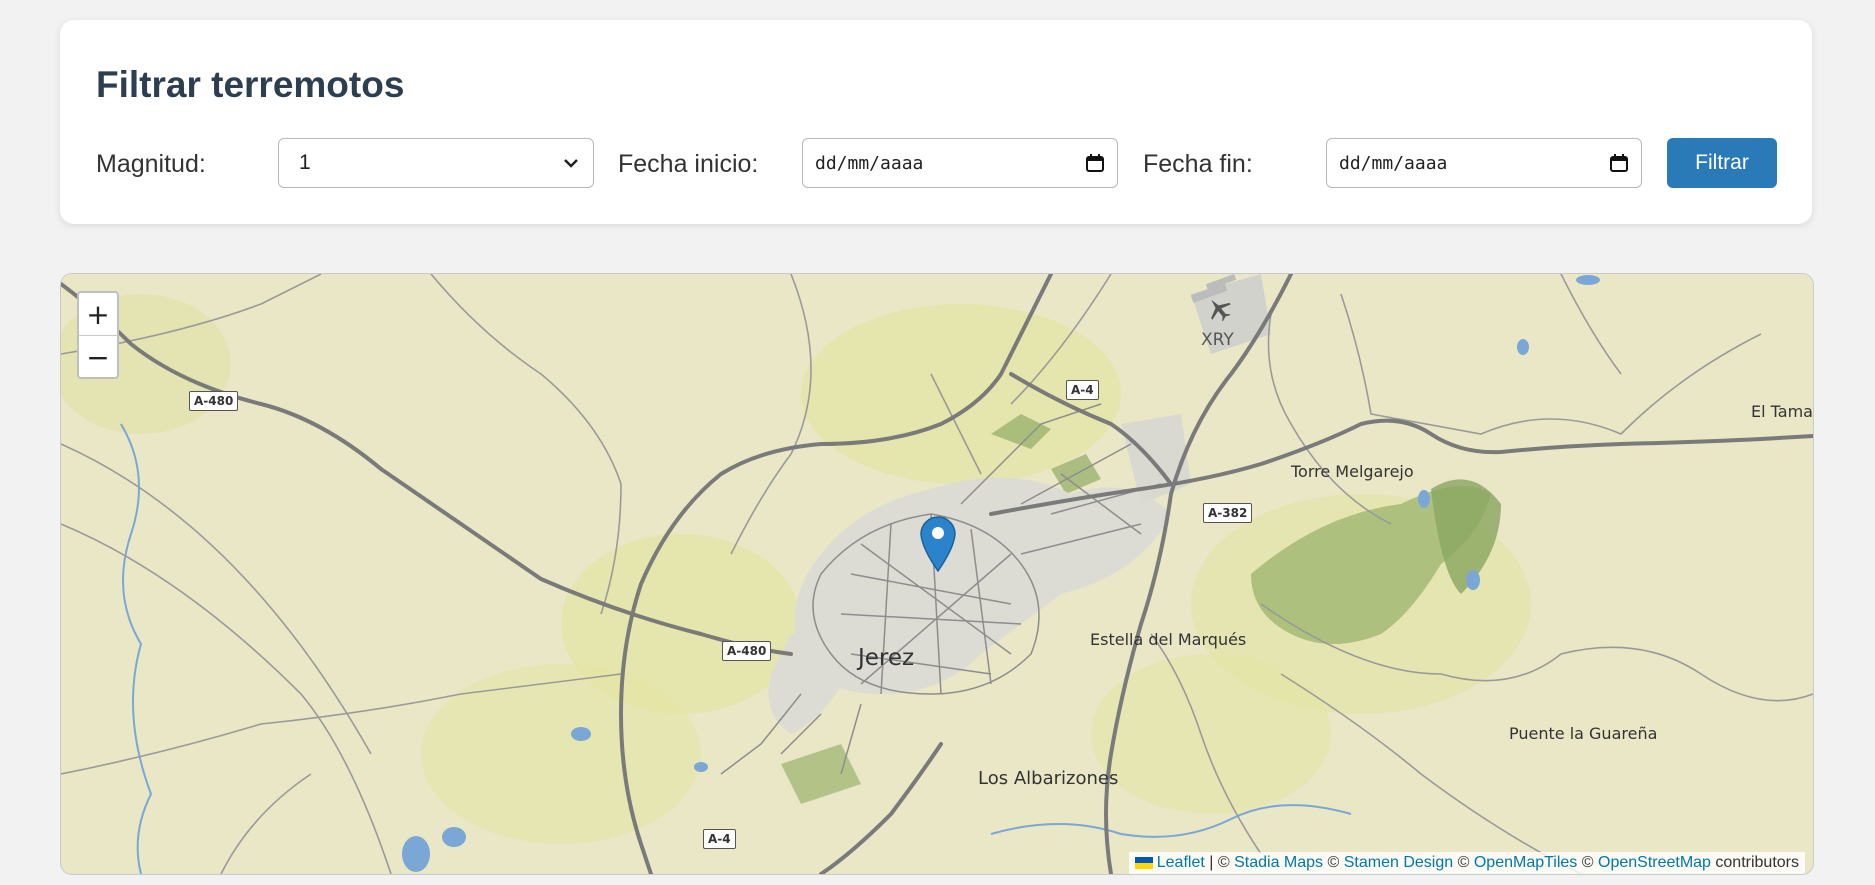 The width and height of the screenshot is (1875, 885). Describe the element at coordinates (1782, 411) in the screenshot. I see `place-label-tamar: El Tamar` at that location.